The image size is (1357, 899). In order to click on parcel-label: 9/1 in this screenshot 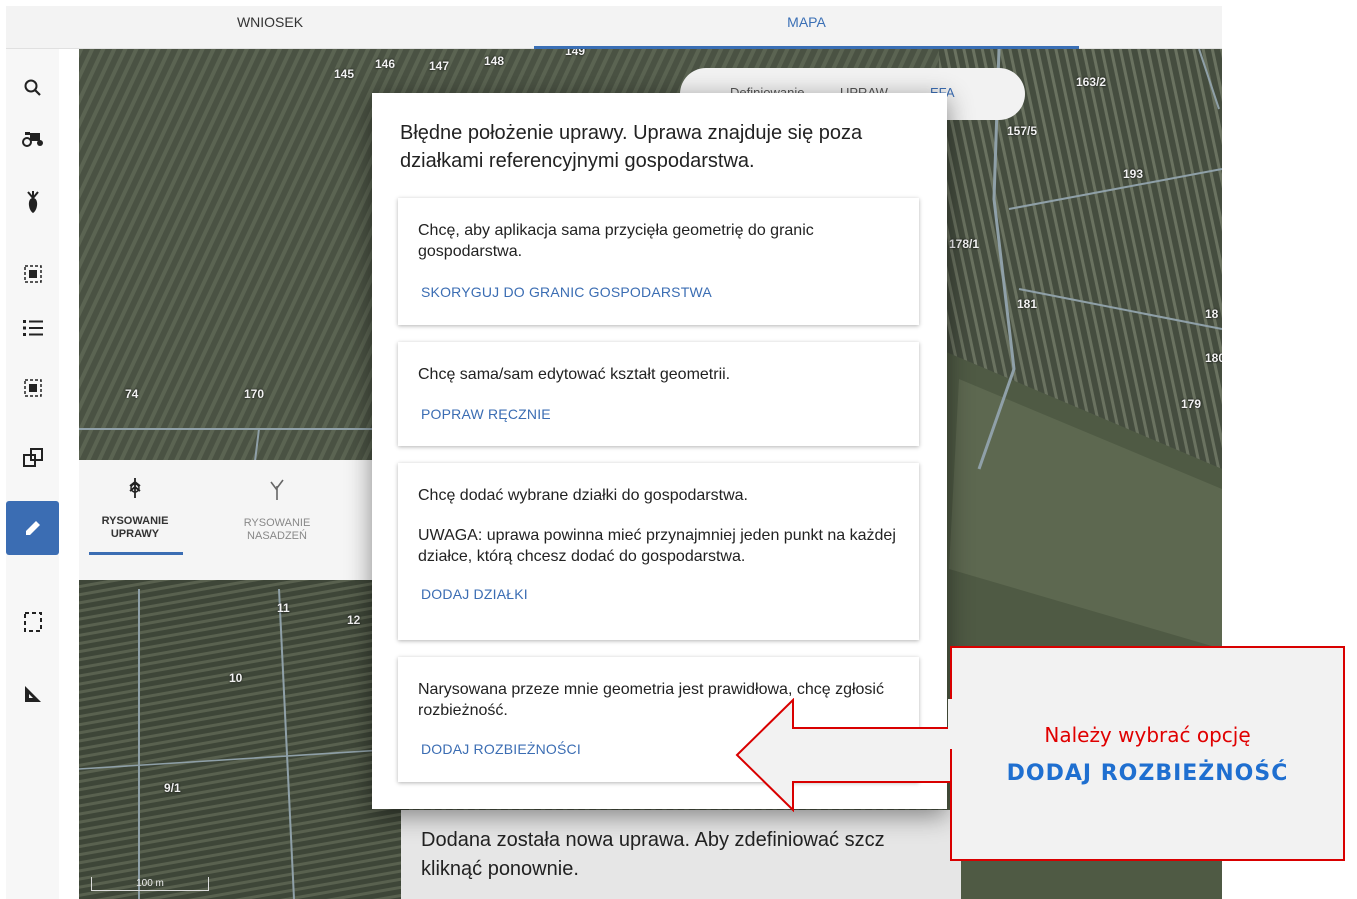, I will do `click(172, 788)`.